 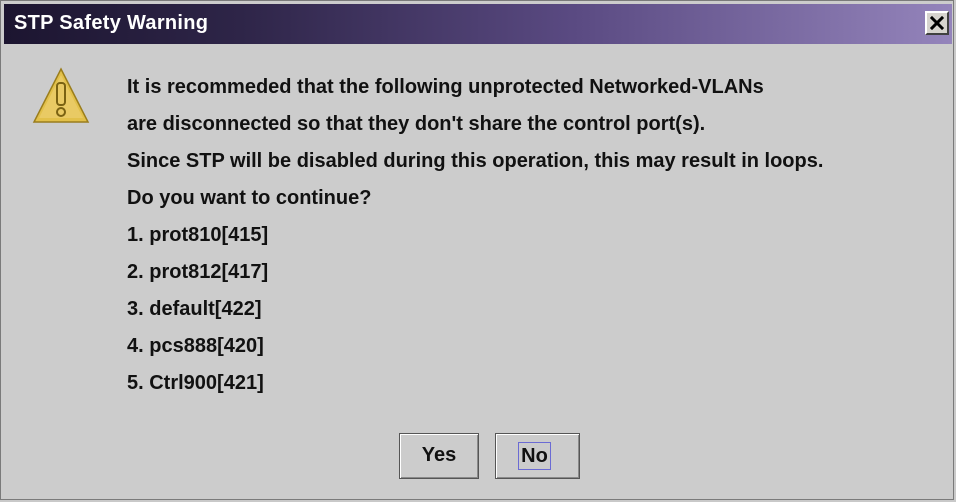 I want to click on no-button: No, so click(x=537, y=456).